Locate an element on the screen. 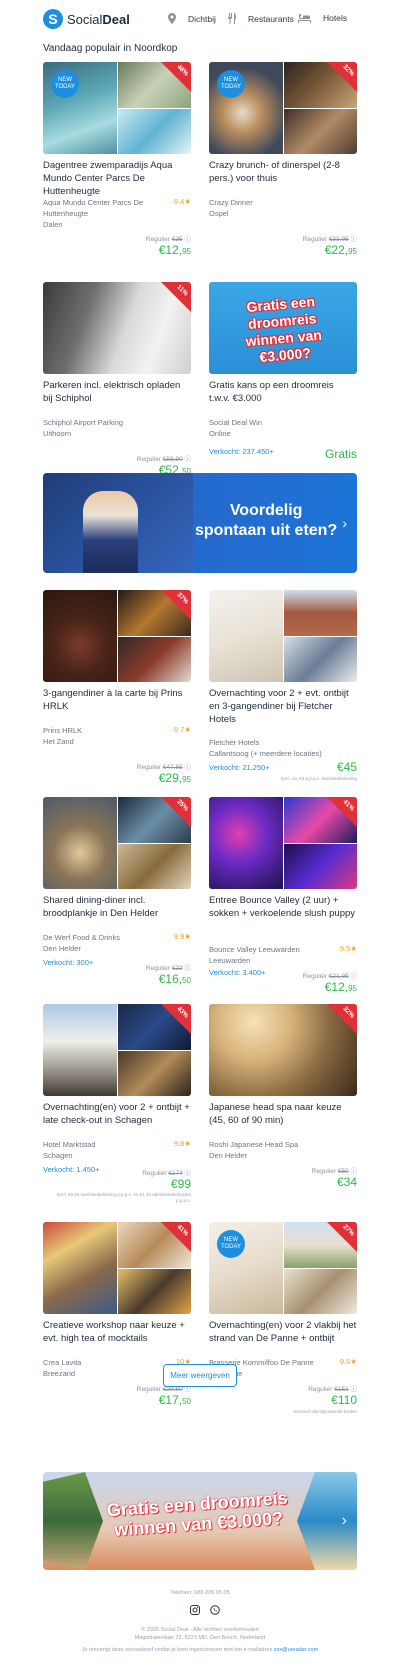  regular-price: Regulier €21,95 ⓘ is located at coordinates (329, 976).